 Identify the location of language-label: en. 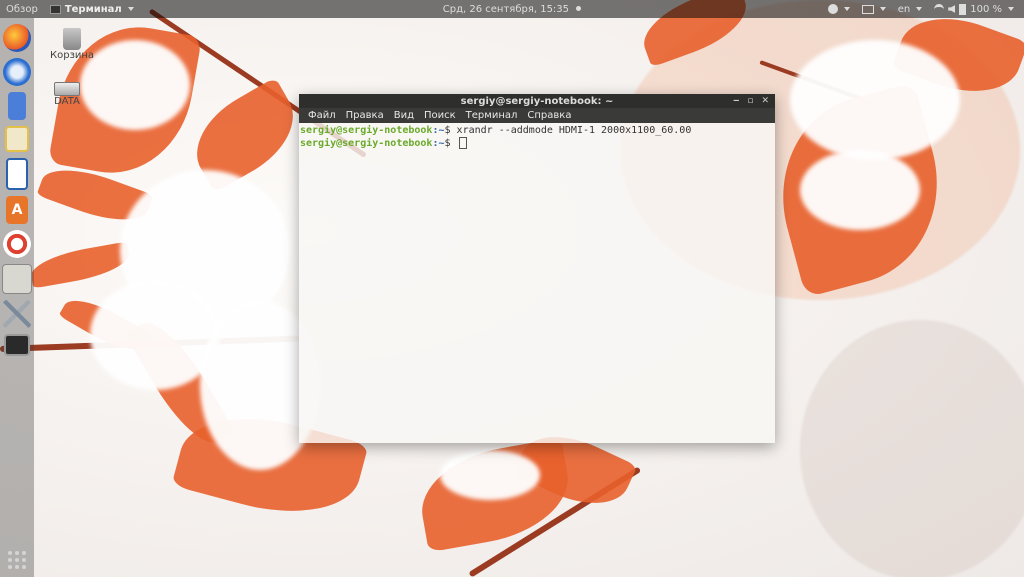
(904, 9).